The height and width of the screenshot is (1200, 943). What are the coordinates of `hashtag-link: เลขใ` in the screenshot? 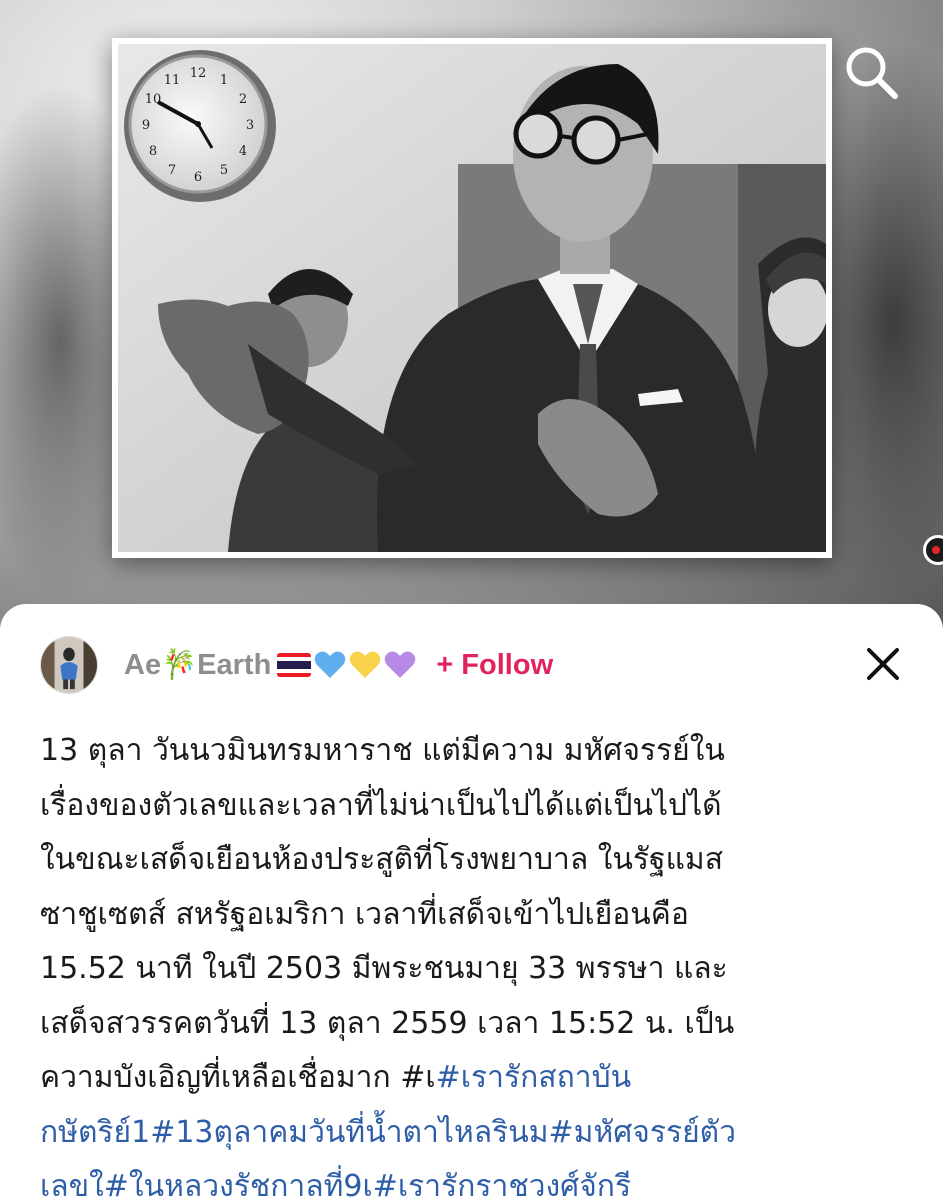 It's located at (72, 1184).